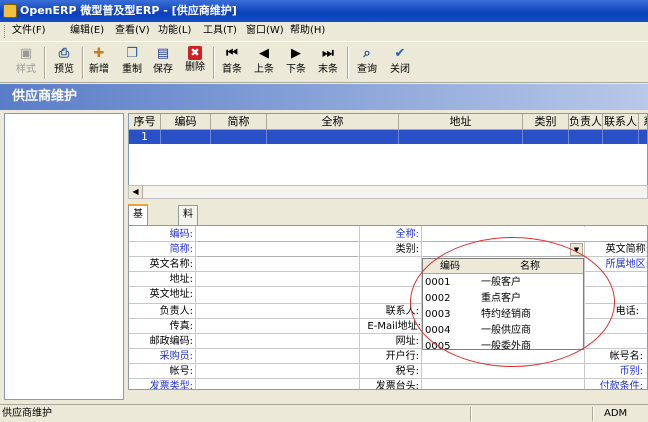  I want to click on copy-icon: ❐, so click(132, 53).